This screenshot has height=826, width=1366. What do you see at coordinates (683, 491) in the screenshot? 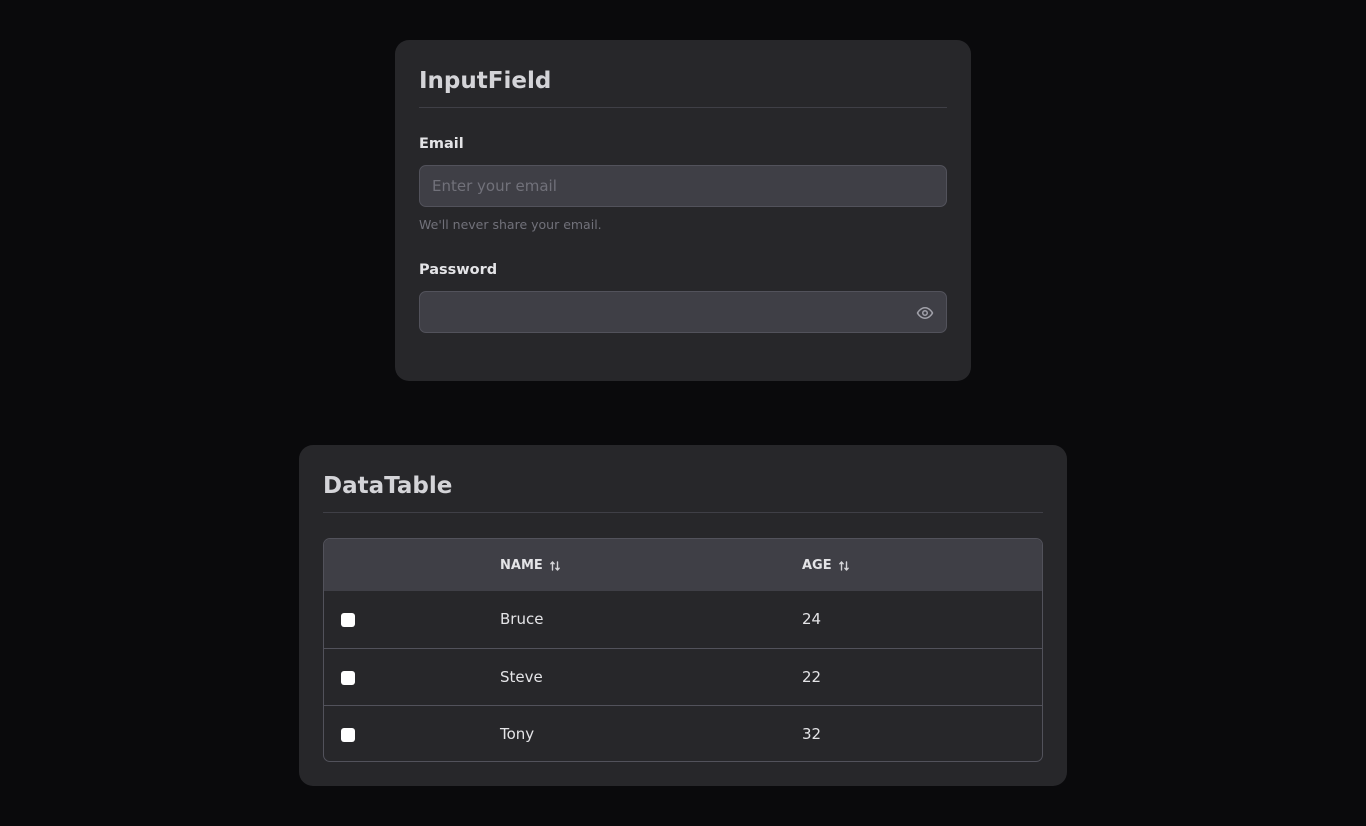
I see `data-table-card-title: DataTable` at bounding box center [683, 491].